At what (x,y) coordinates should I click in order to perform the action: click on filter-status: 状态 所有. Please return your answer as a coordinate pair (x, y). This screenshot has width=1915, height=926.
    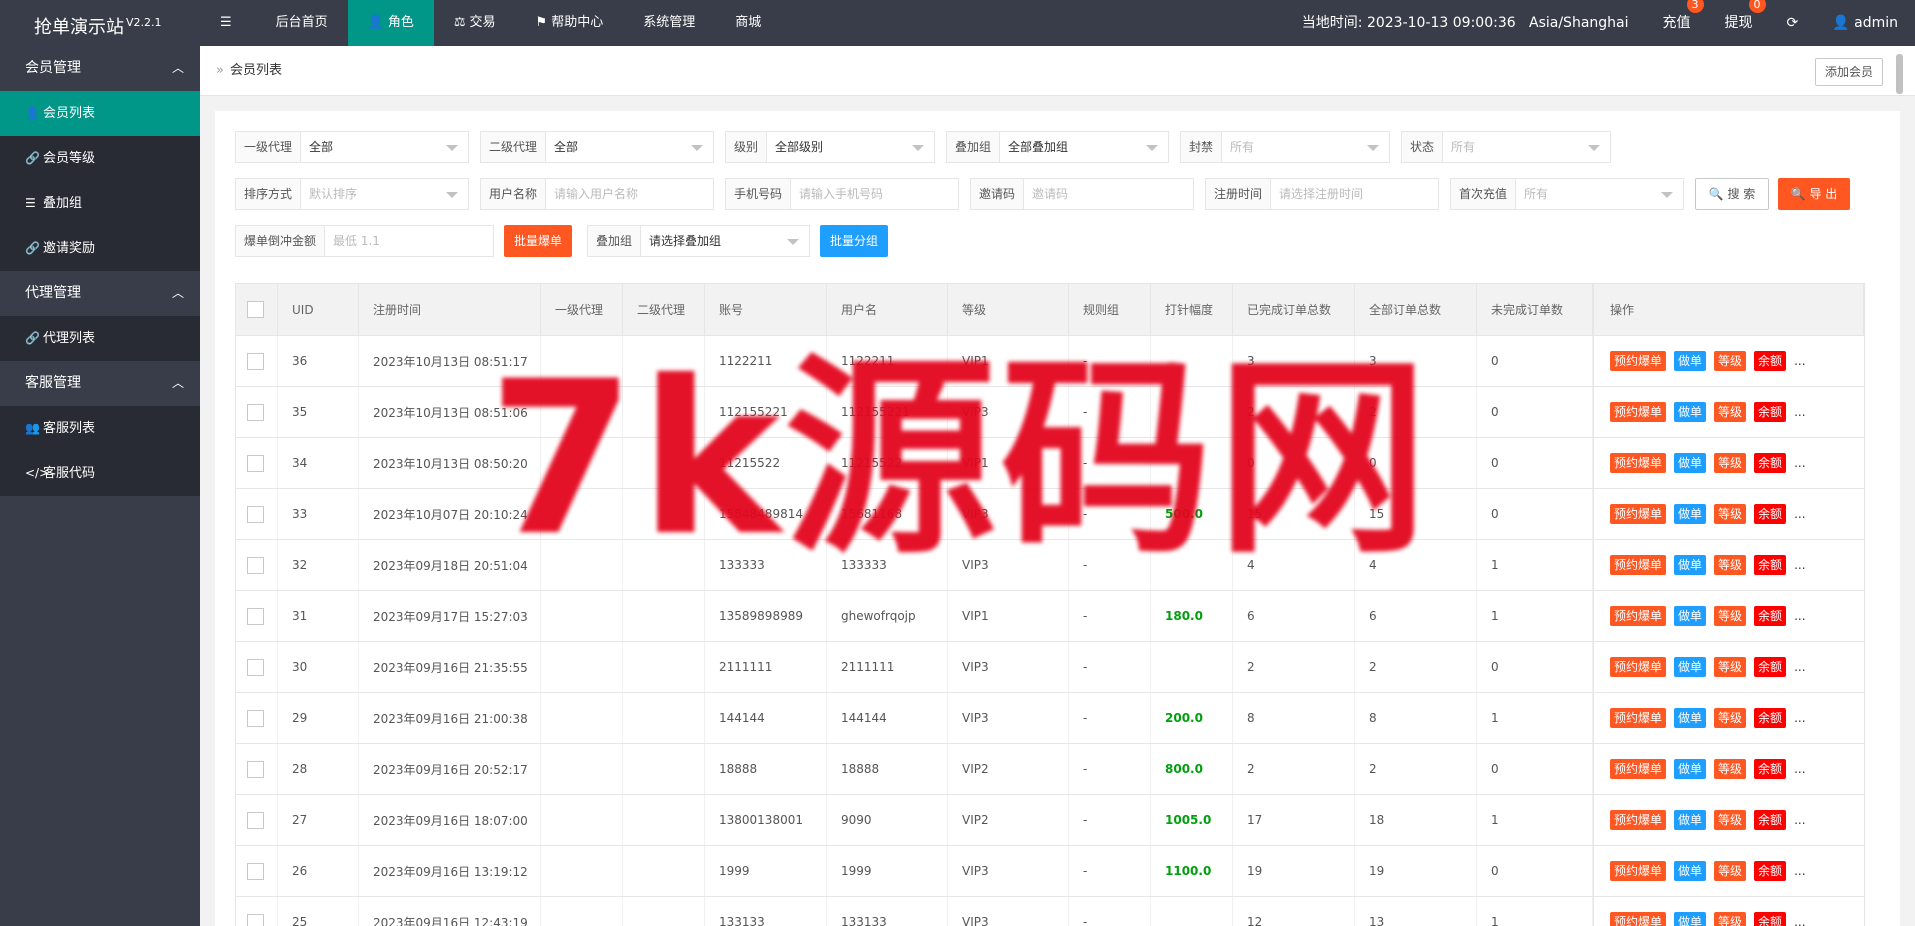
    Looking at the image, I should click on (1506, 147).